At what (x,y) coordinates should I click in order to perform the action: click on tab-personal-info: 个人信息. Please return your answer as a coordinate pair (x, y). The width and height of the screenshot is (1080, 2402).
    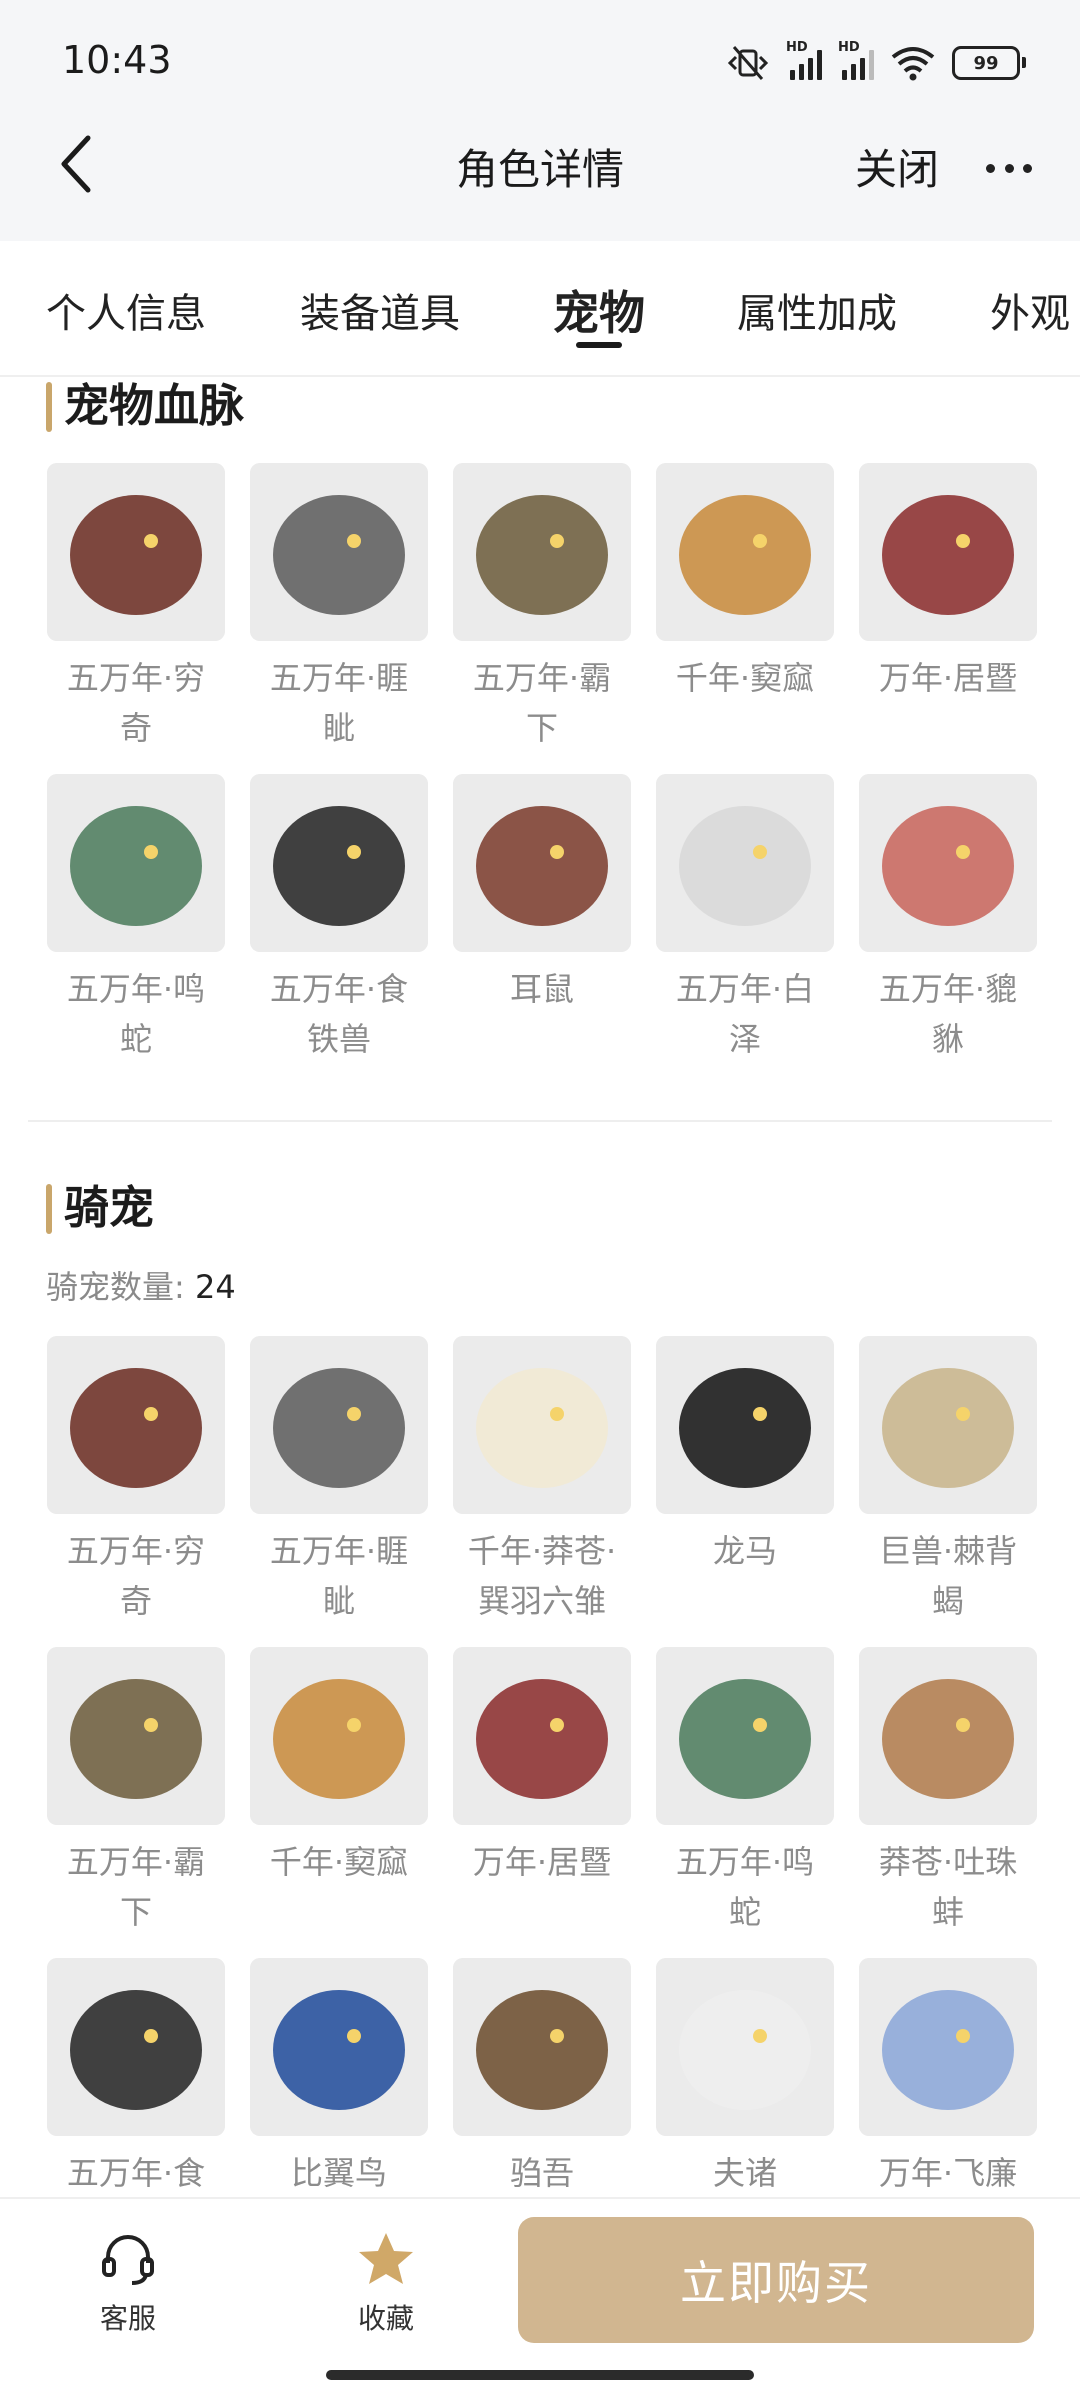
    Looking at the image, I should click on (126, 310).